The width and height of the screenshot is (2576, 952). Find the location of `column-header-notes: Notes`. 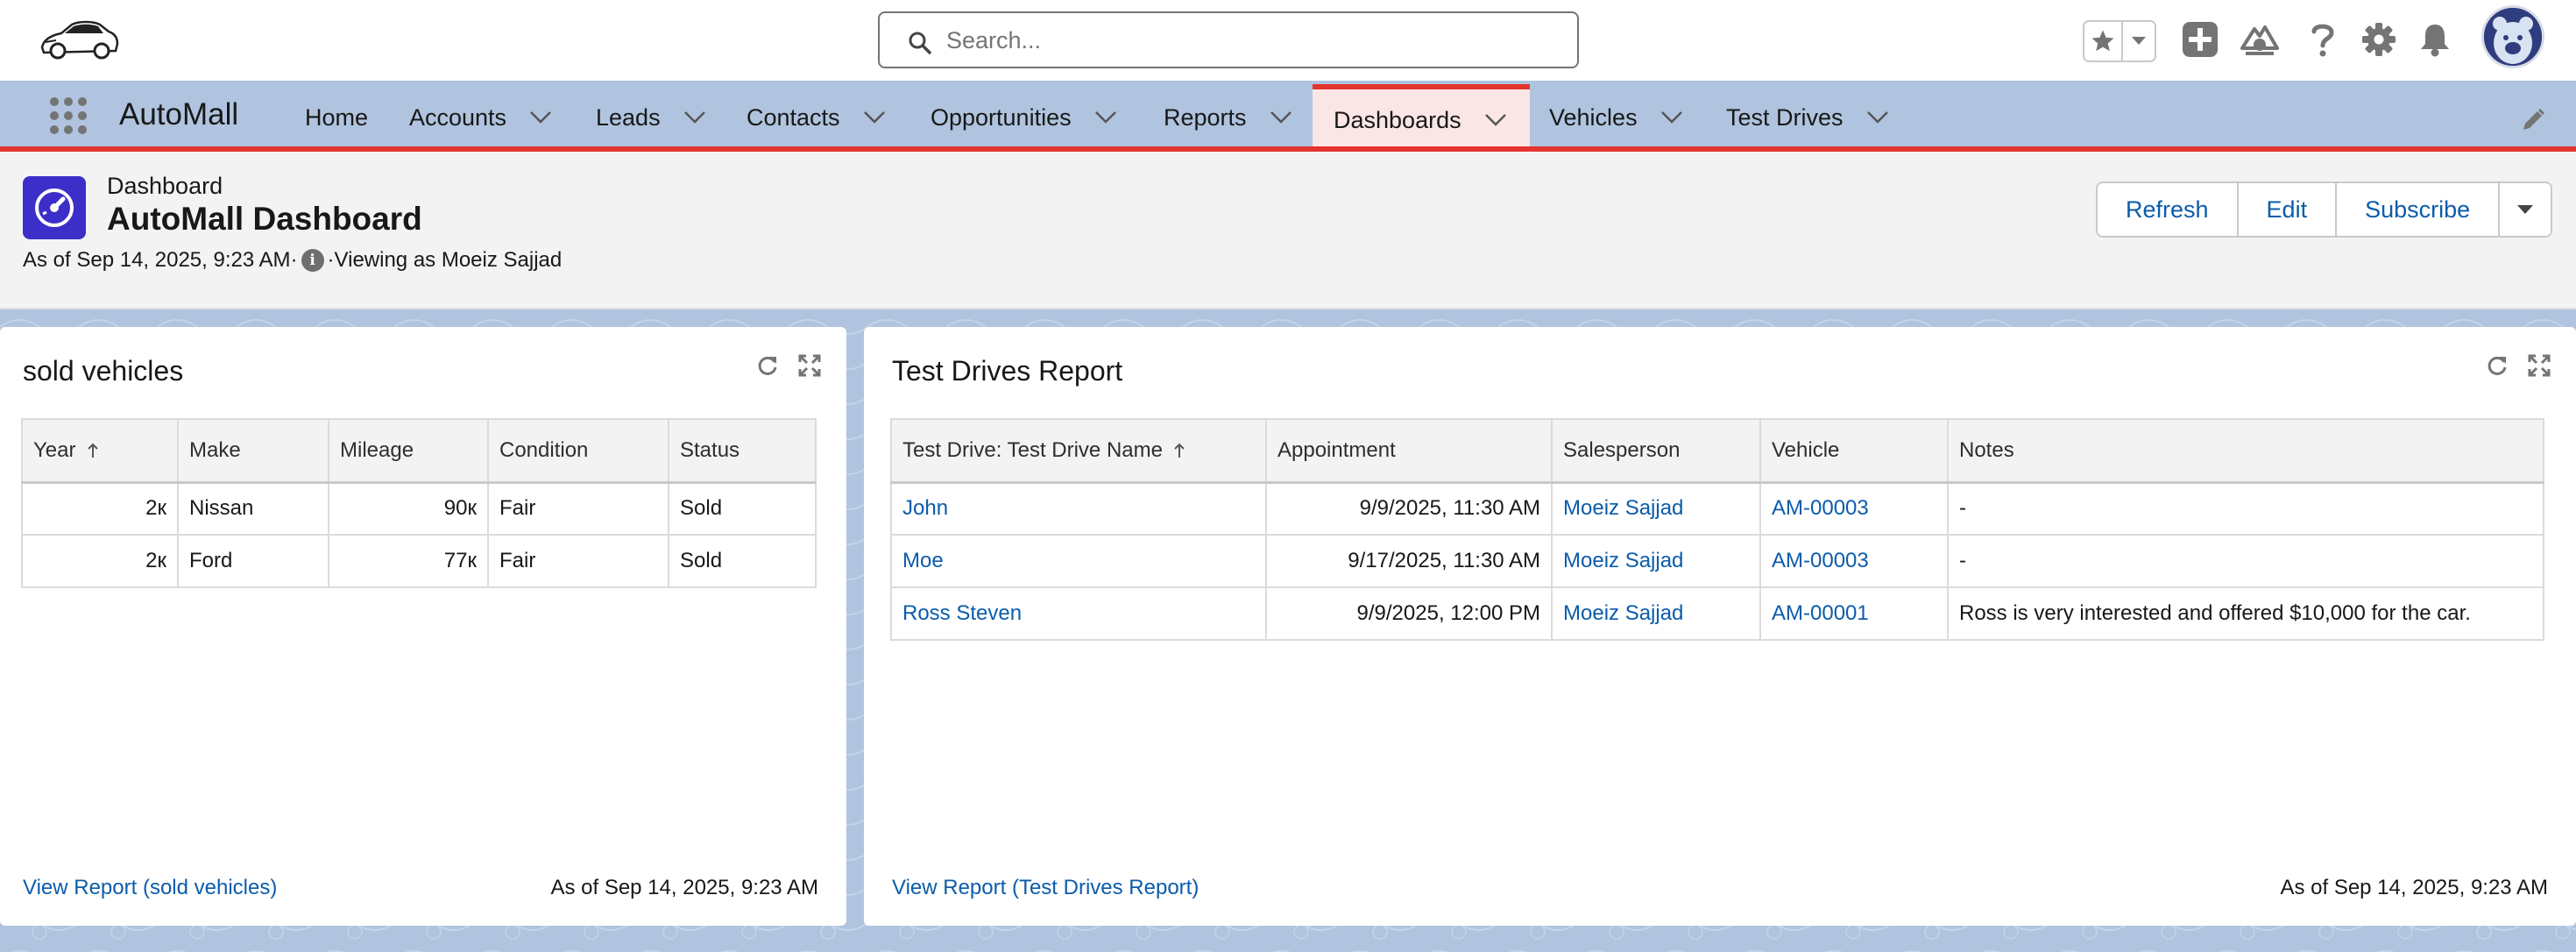

column-header-notes: Notes is located at coordinates (2245, 451).